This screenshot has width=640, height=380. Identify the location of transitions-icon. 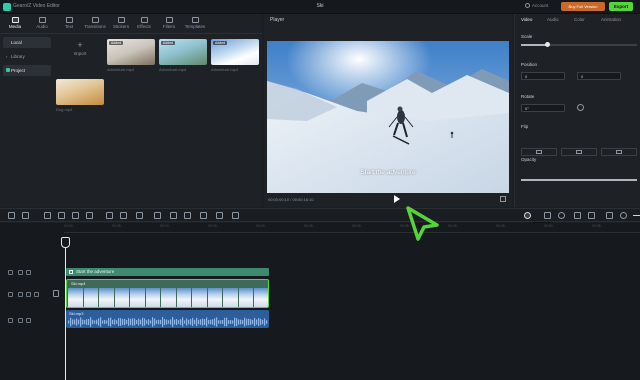
(95, 20).